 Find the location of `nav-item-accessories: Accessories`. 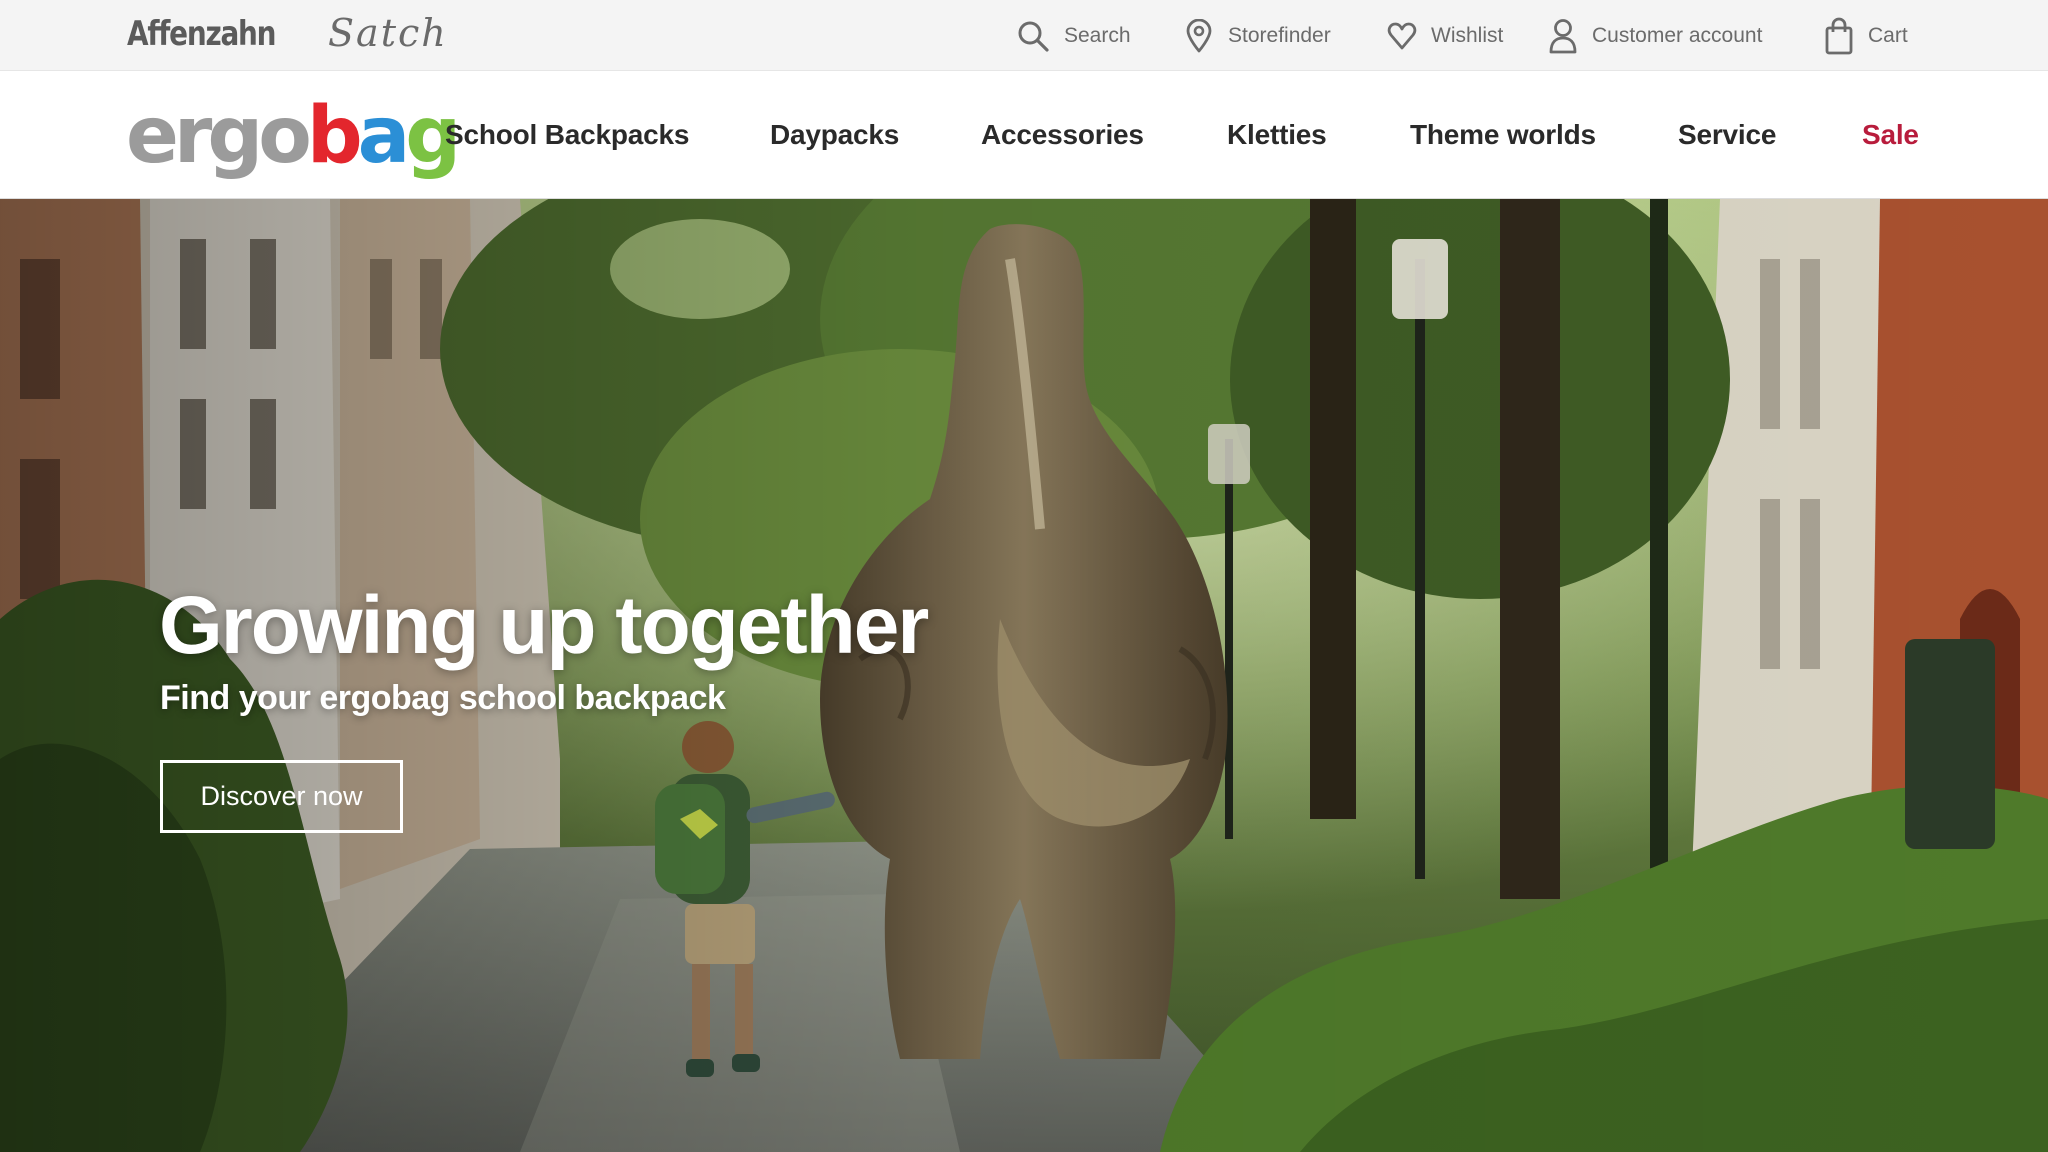

nav-item-accessories: Accessories is located at coordinates (1062, 135).